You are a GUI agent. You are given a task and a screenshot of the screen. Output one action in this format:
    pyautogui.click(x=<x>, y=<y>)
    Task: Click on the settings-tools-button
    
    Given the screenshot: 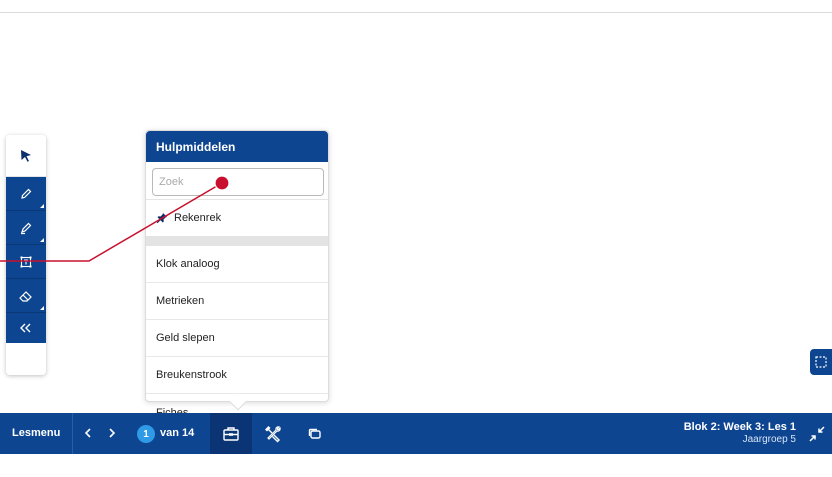 What is the action you would take?
    pyautogui.click(x=273, y=433)
    